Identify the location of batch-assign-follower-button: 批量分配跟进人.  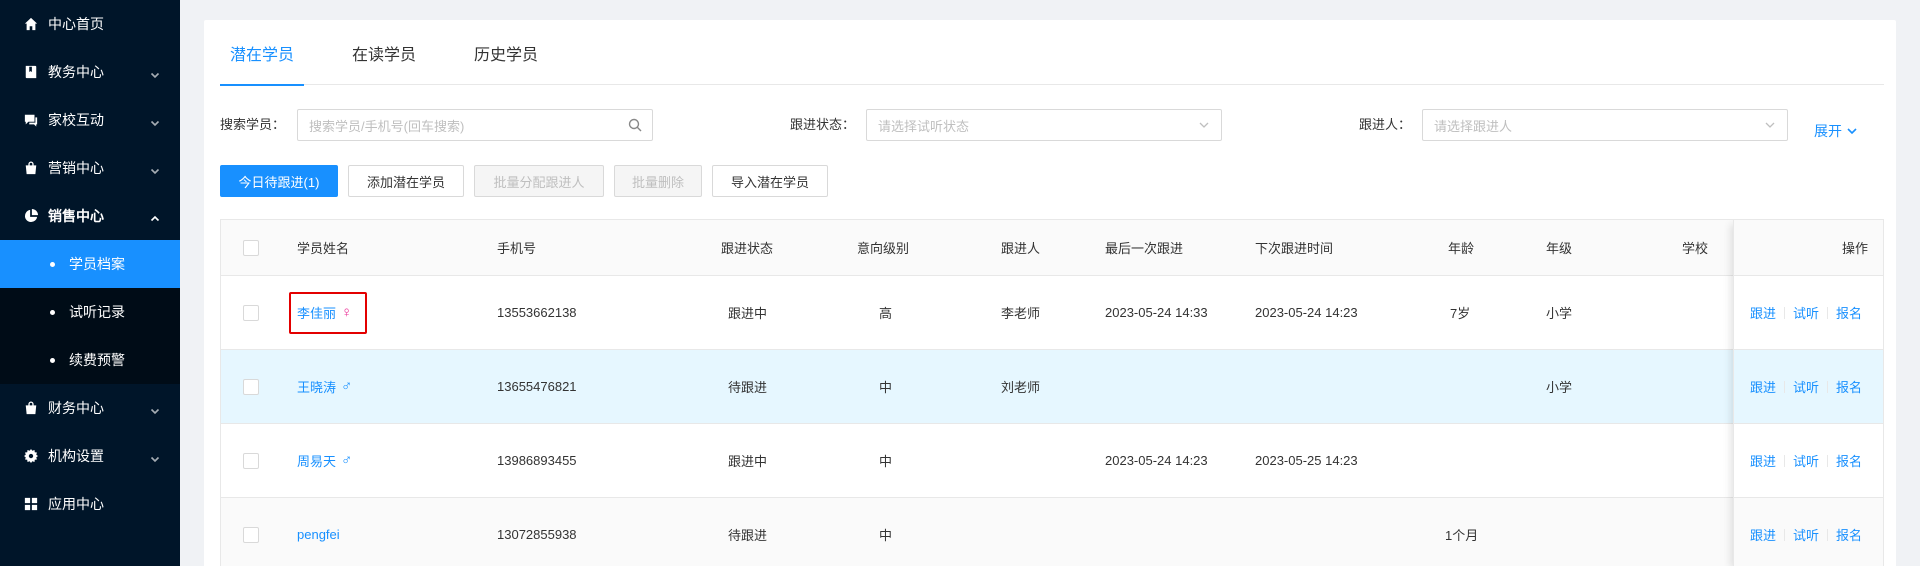
(539, 181).